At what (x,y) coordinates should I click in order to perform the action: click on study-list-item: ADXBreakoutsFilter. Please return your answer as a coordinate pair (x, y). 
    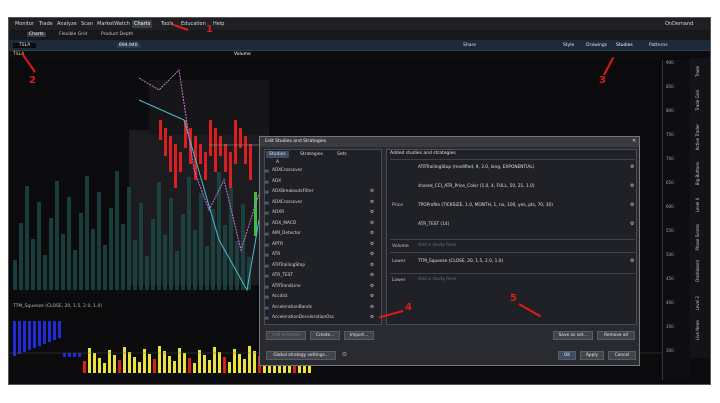
    Looking at the image, I should click on (292, 191).